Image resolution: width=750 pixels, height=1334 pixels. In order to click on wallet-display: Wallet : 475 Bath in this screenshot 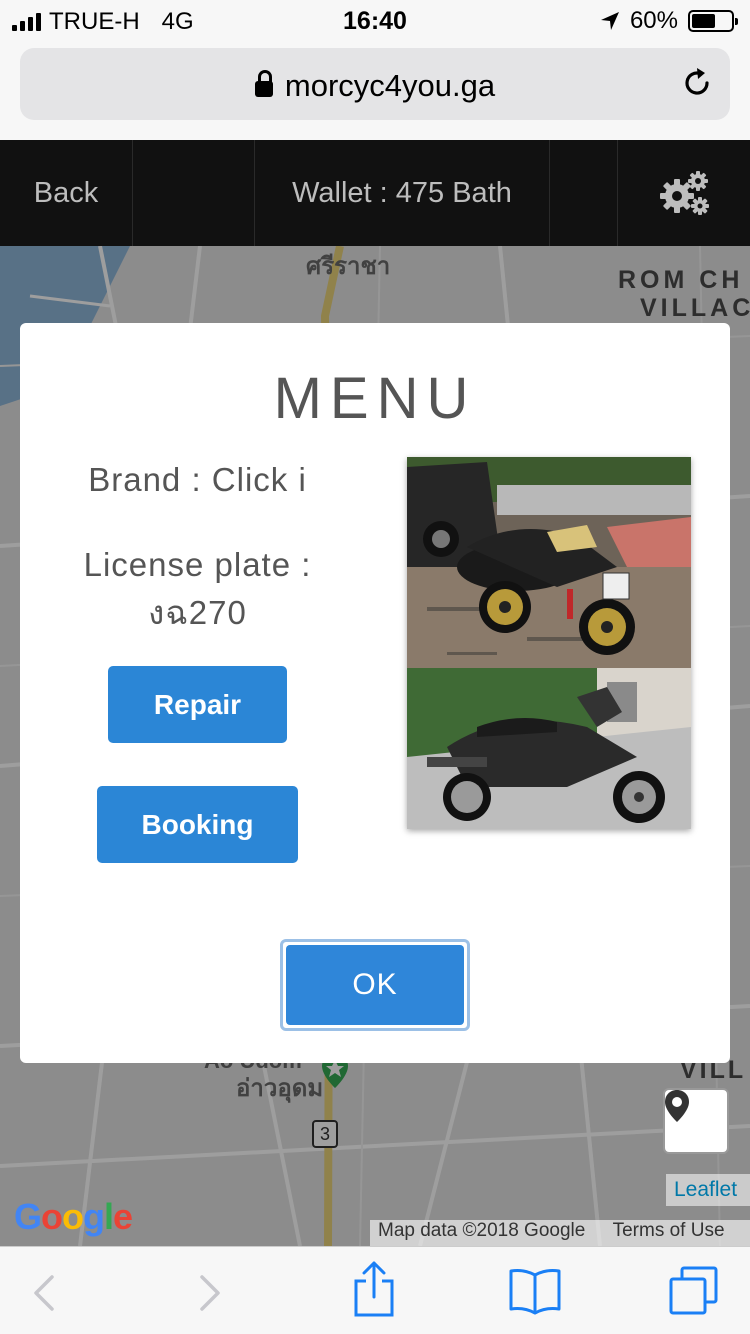, I will do `click(402, 193)`.